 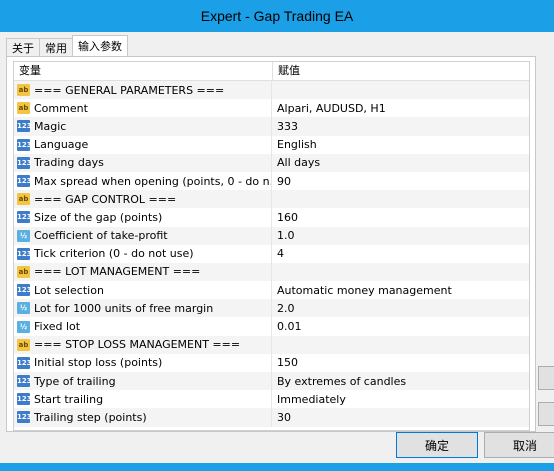 What do you see at coordinates (105, 199) in the screenshot?
I see `parameter-label: === GAP CONTROL ===` at bounding box center [105, 199].